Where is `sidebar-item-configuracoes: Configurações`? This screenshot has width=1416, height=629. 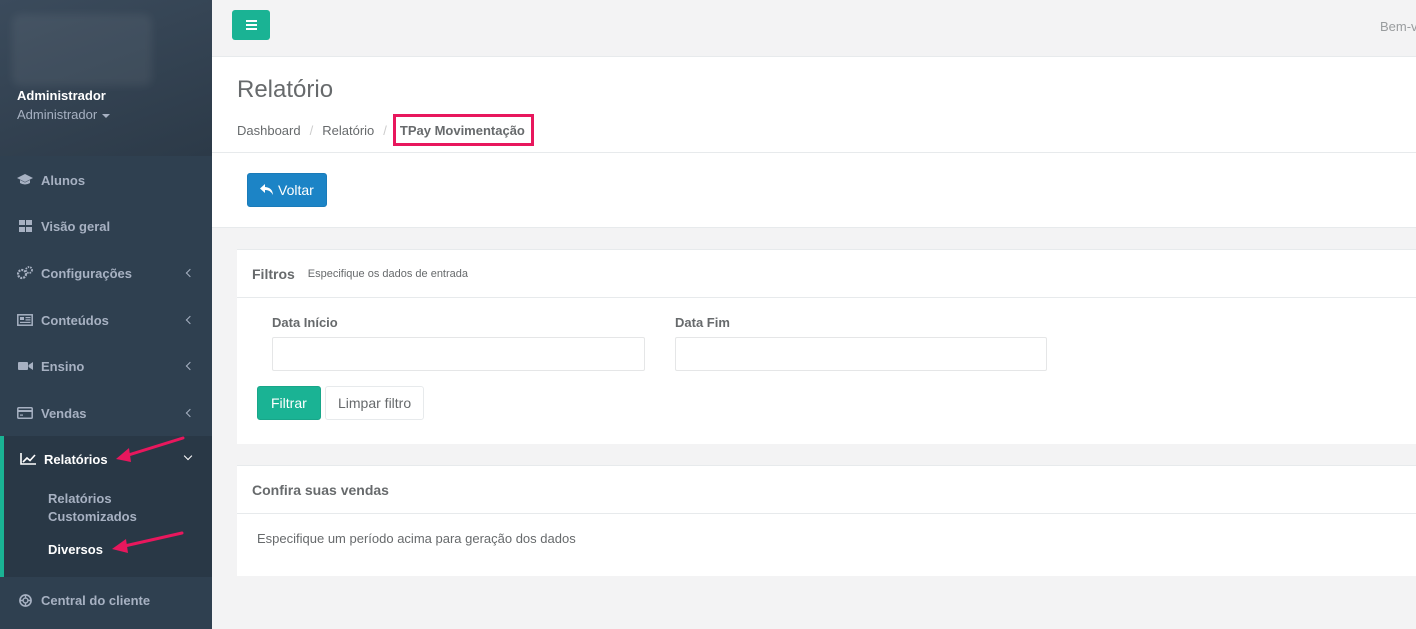 sidebar-item-configuracoes: Configurações is located at coordinates (106, 273).